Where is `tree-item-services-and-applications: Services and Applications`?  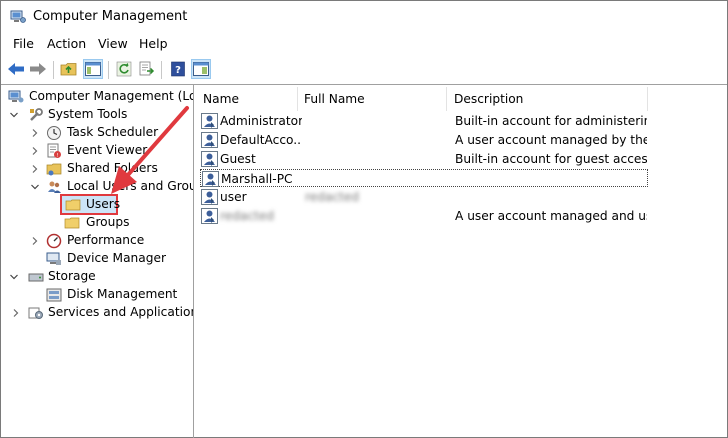
tree-item-services-and-applications: Services and Applications is located at coordinates (97, 313).